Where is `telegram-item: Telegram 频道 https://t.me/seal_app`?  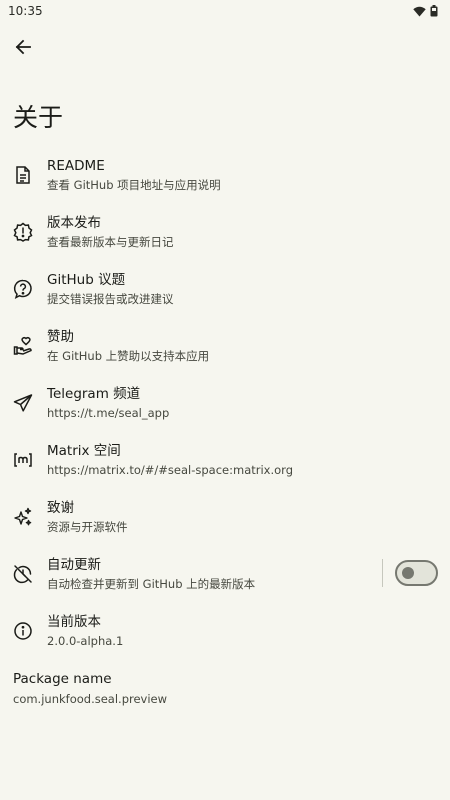
telegram-item: Telegram 频道 https://t.me/seal_app is located at coordinates (225, 402).